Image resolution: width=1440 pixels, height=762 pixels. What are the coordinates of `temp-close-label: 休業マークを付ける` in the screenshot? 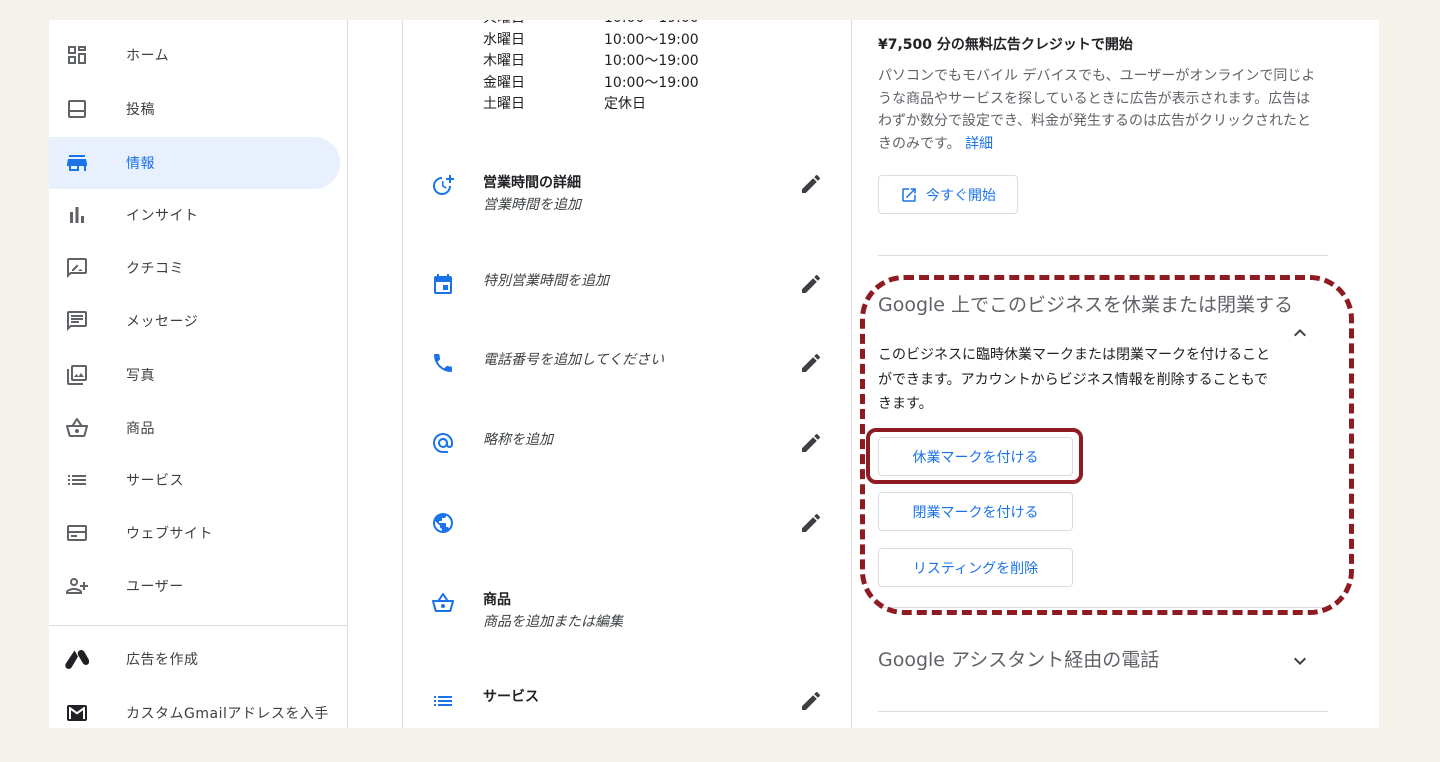 It's located at (975, 457).